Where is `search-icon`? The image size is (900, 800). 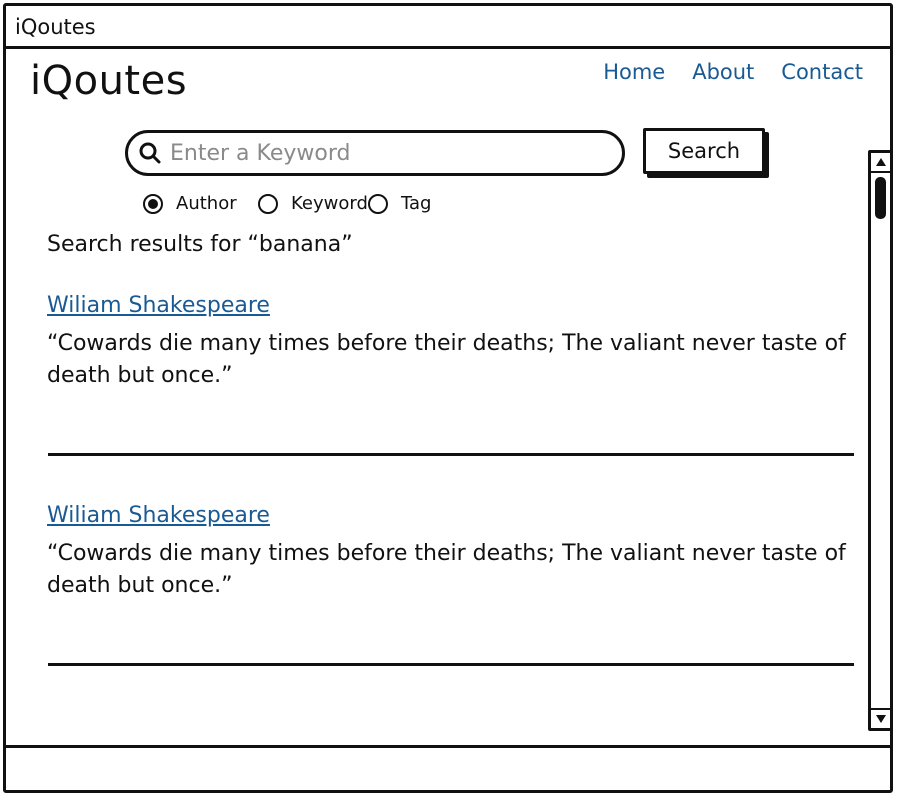 search-icon is located at coordinates (150, 153).